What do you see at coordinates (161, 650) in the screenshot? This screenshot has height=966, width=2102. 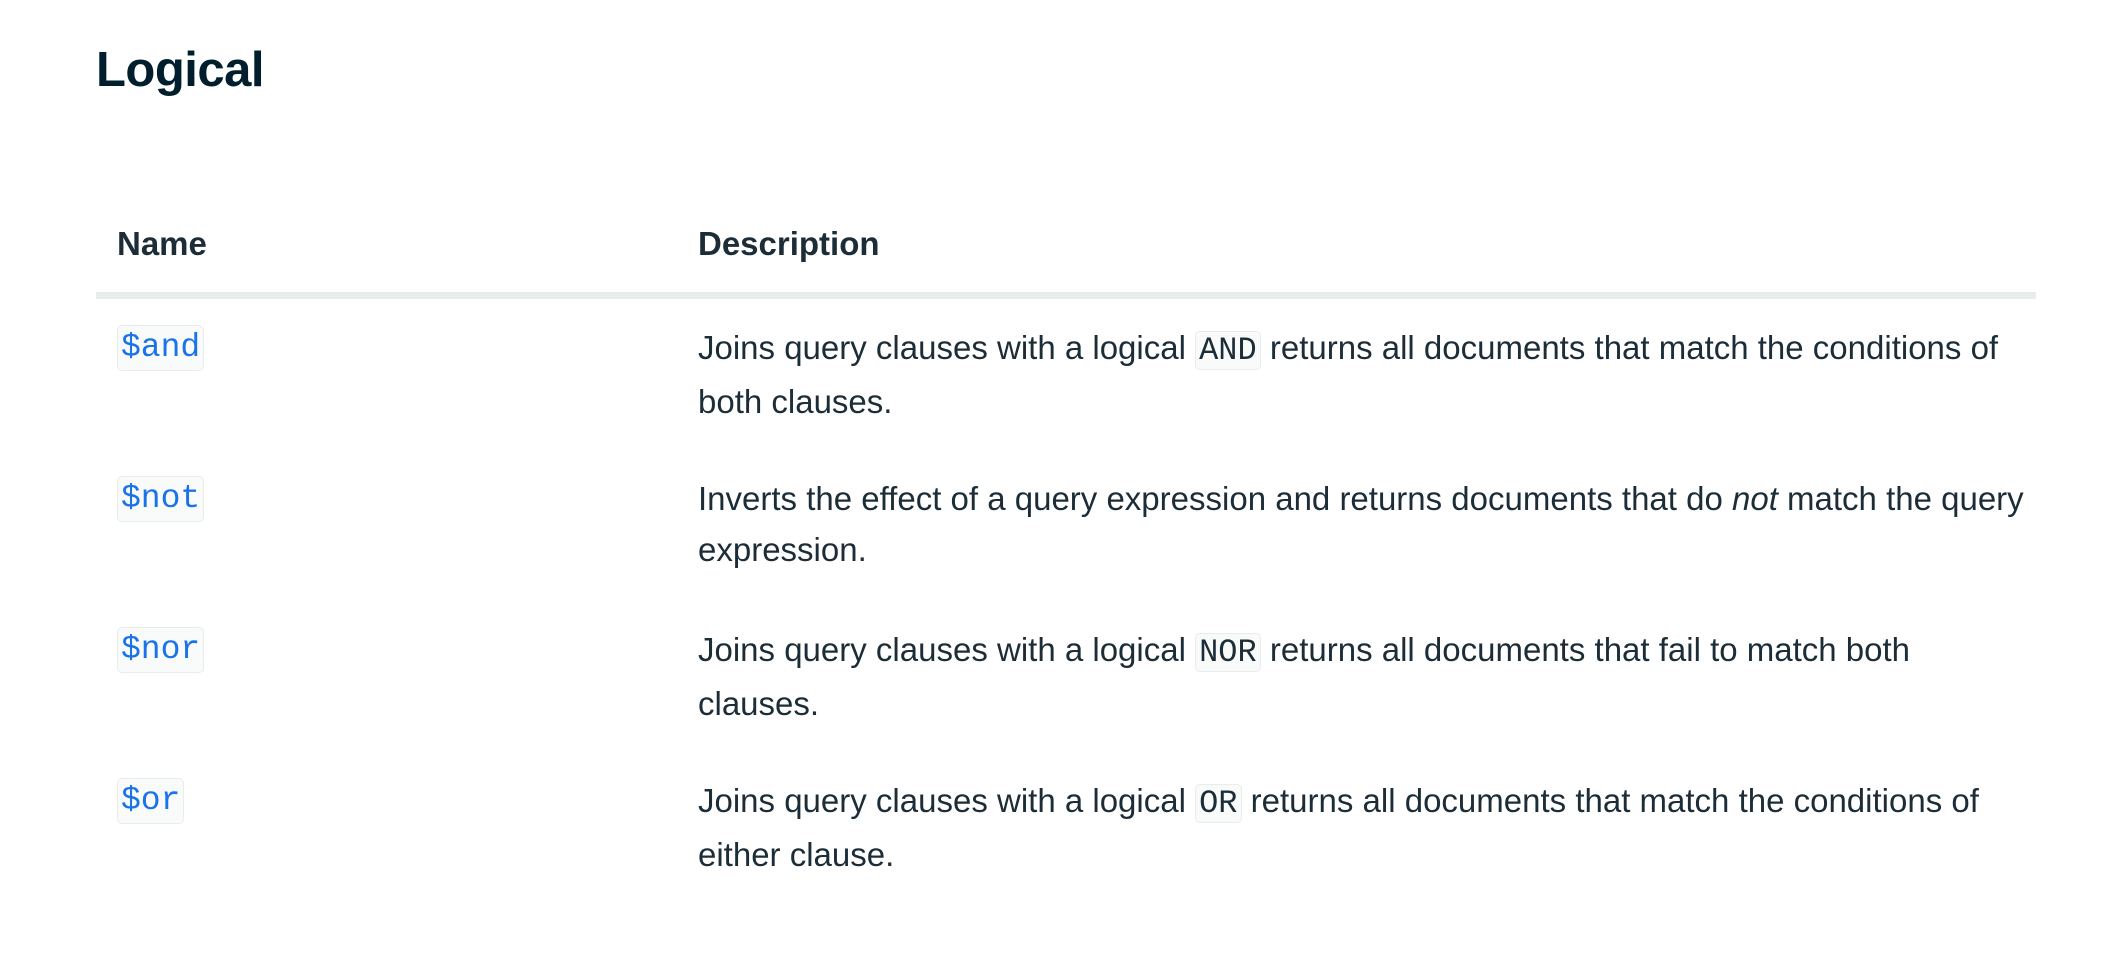 I see `operator-link-nor: $nor` at bounding box center [161, 650].